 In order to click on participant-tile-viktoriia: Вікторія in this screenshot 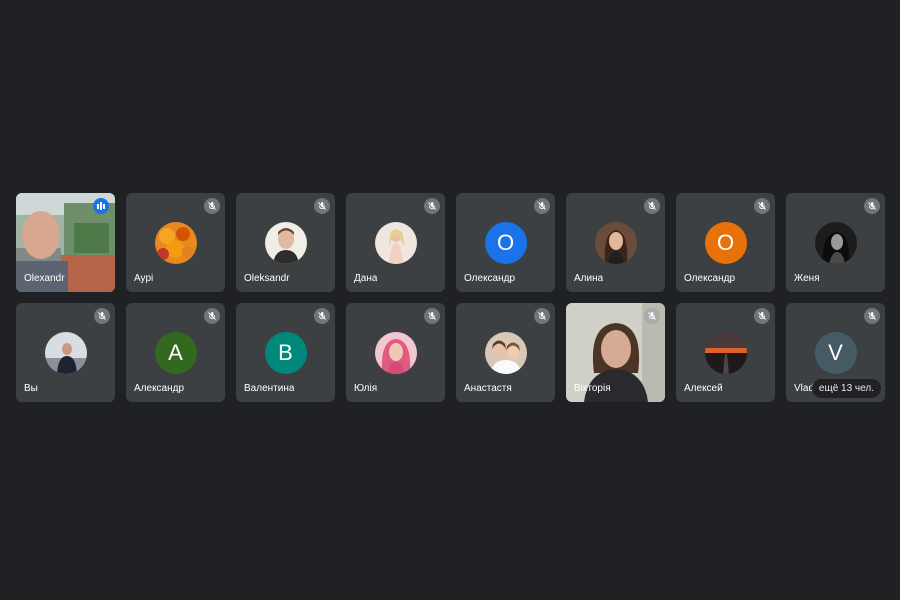, I will do `click(615, 352)`.